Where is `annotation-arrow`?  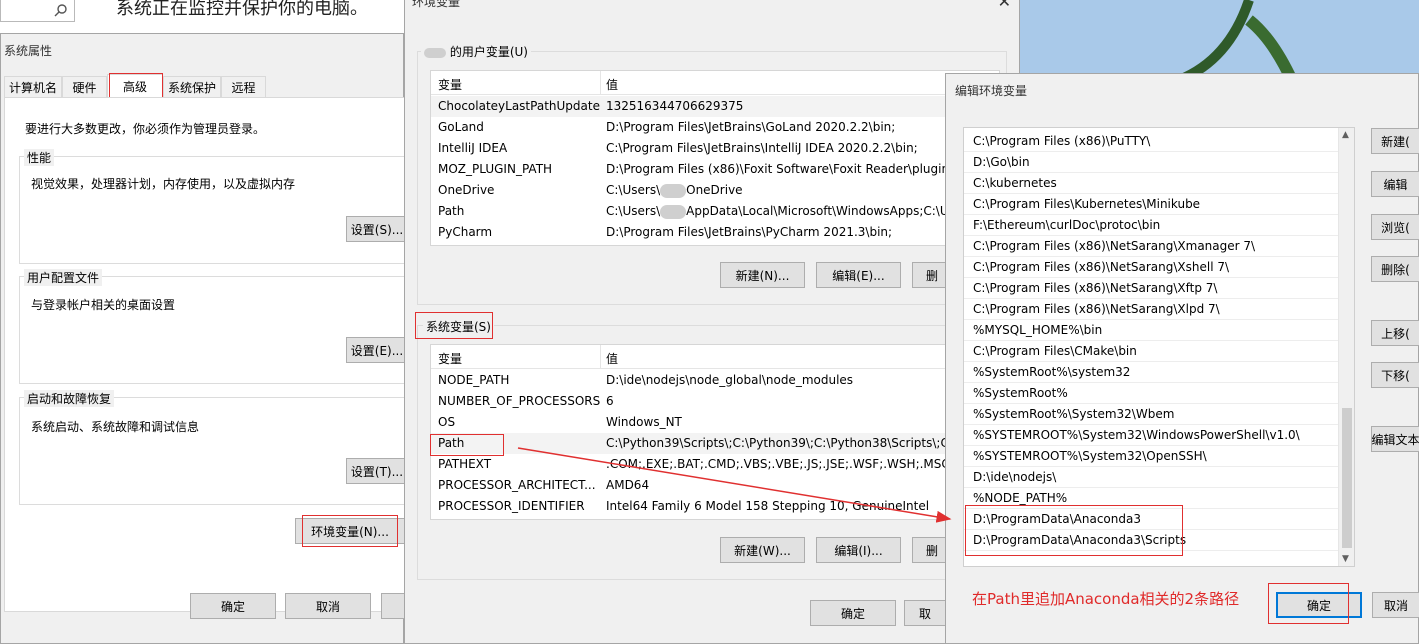
annotation-arrow is located at coordinates (734, 485).